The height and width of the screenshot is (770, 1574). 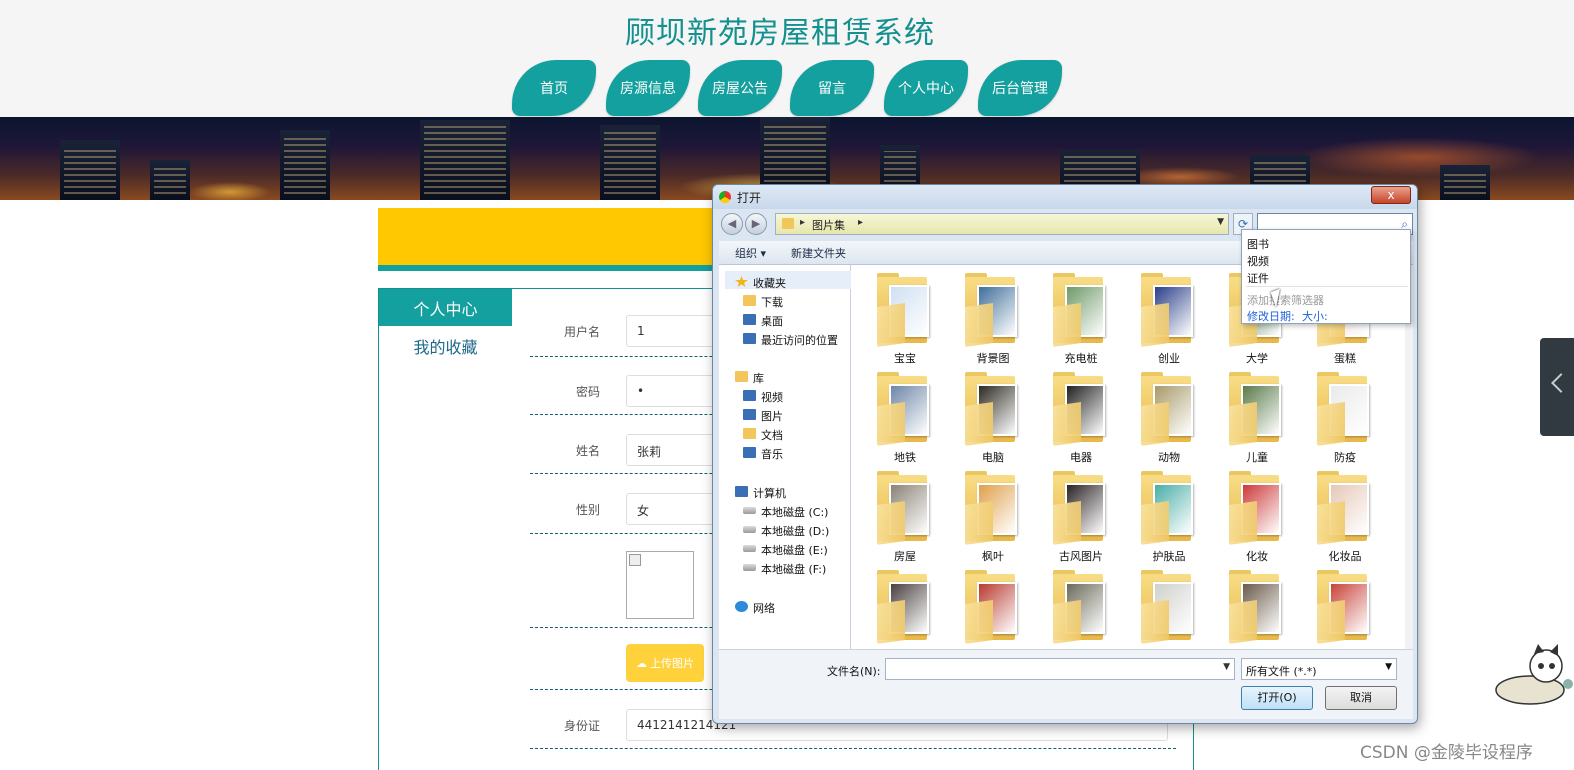 What do you see at coordinates (1081, 457) in the screenshot?
I see `folder-label: 电器` at bounding box center [1081, 457].